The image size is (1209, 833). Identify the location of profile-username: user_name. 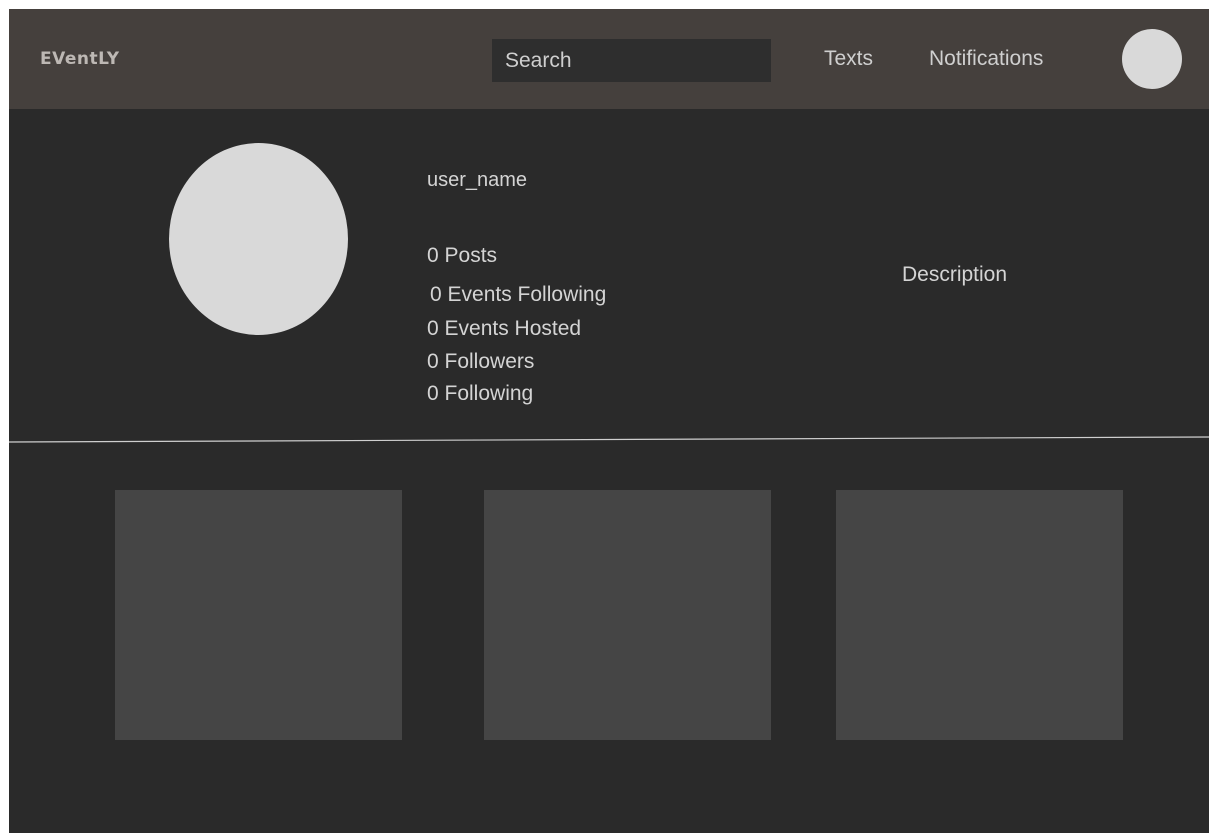
(477, 180).